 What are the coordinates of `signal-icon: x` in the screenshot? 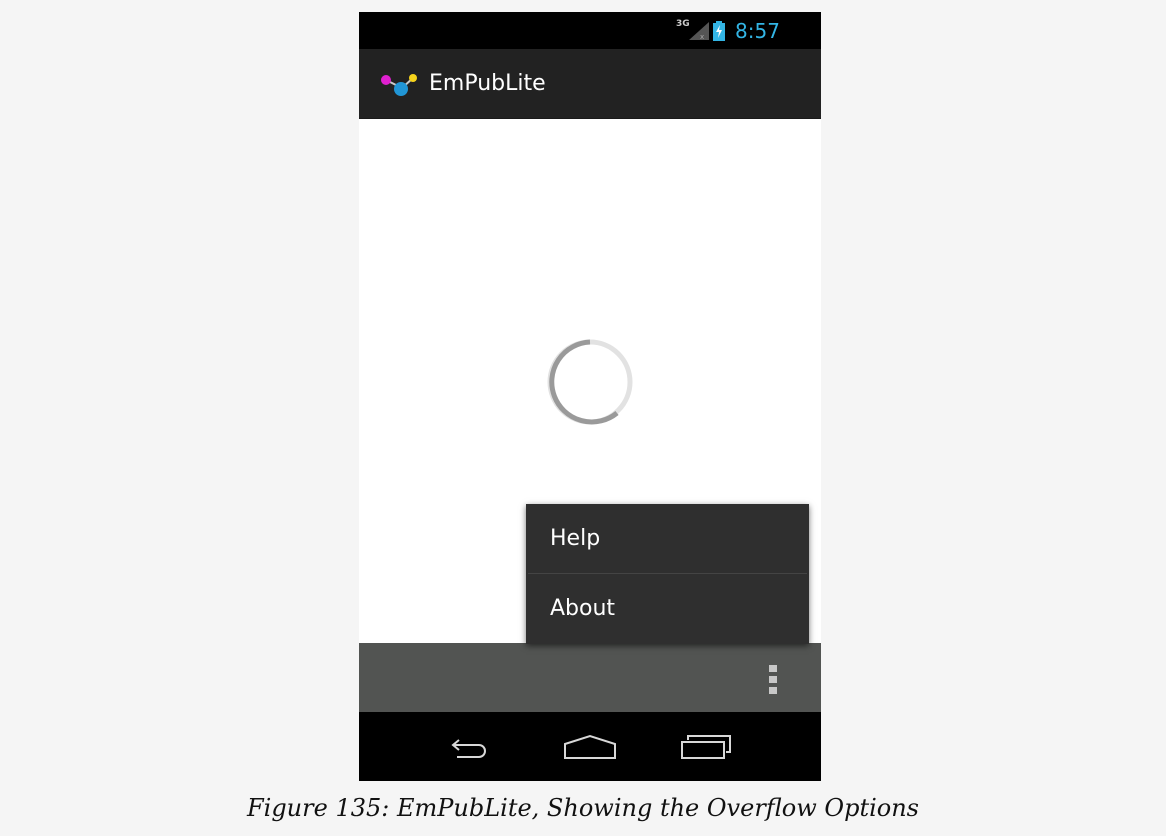 It's located at (699, 33).